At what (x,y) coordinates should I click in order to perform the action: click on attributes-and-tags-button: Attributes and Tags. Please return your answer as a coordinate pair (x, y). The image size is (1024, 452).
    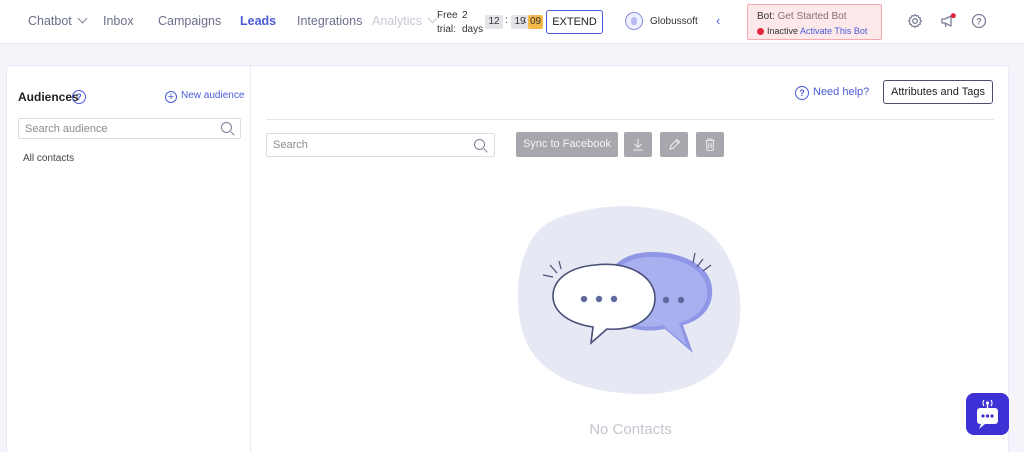
    Looking at the image, I should click on (938, 92).